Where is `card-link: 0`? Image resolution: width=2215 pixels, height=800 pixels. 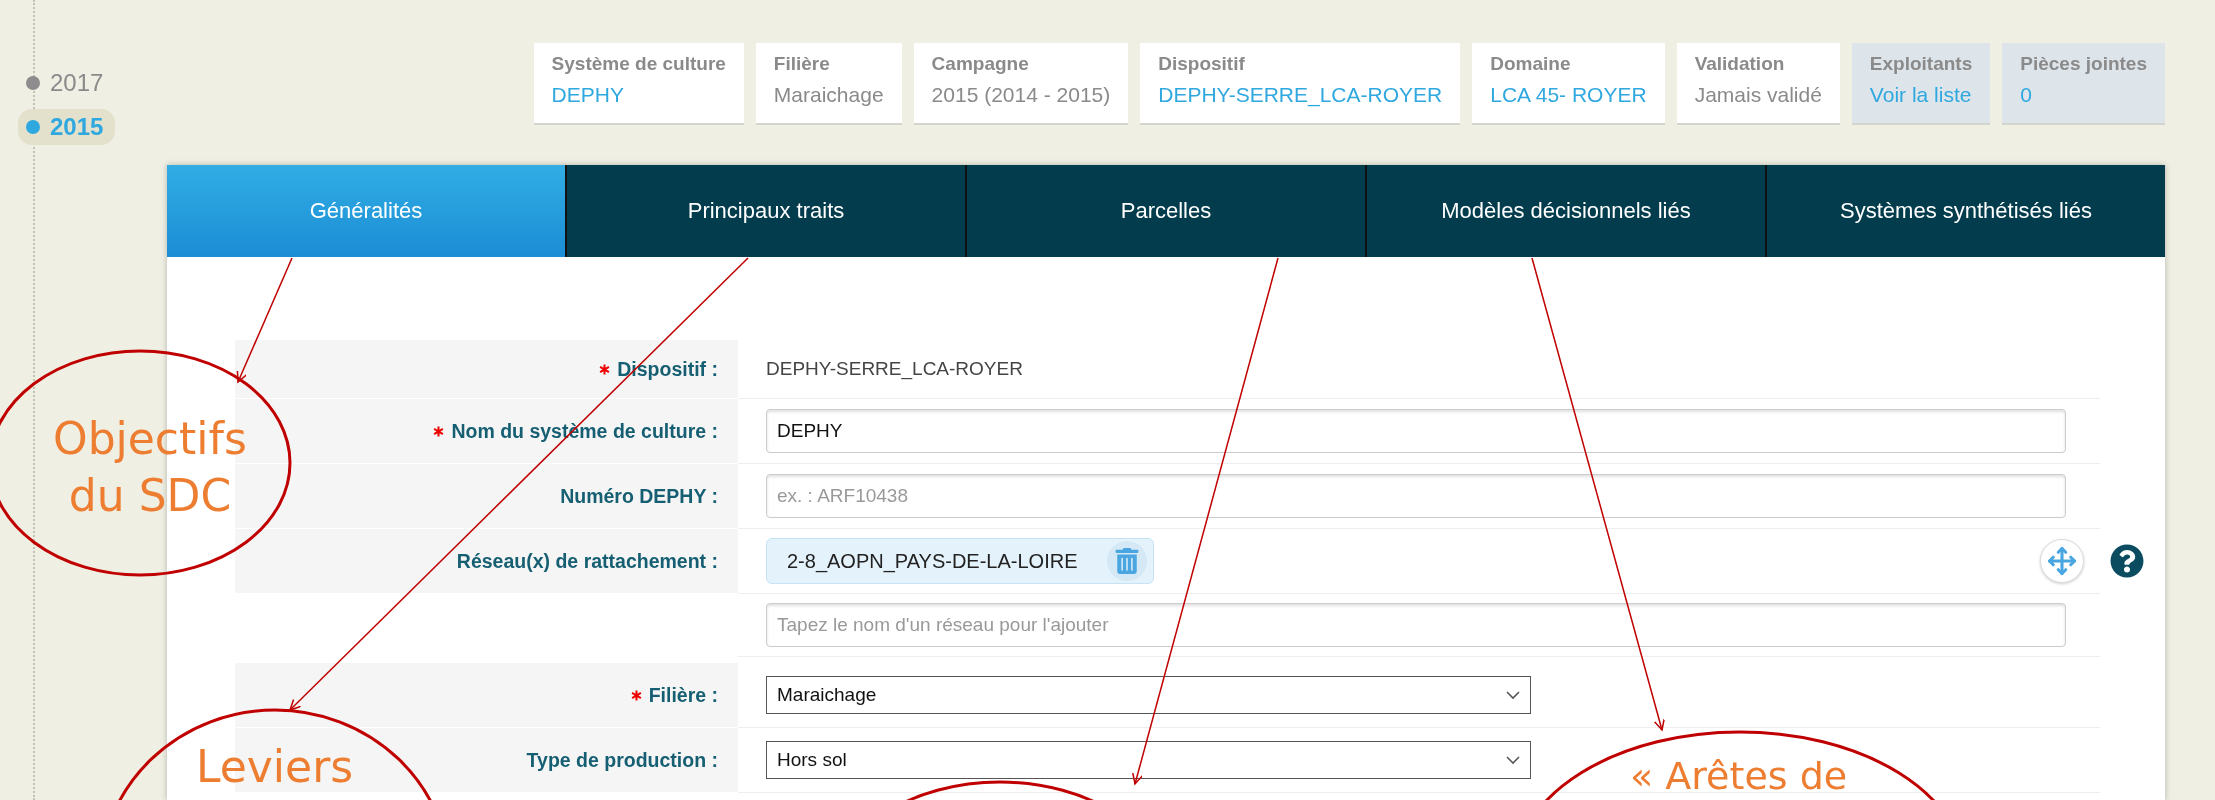 card-link: 0 is located at coordinates (2083, 95).